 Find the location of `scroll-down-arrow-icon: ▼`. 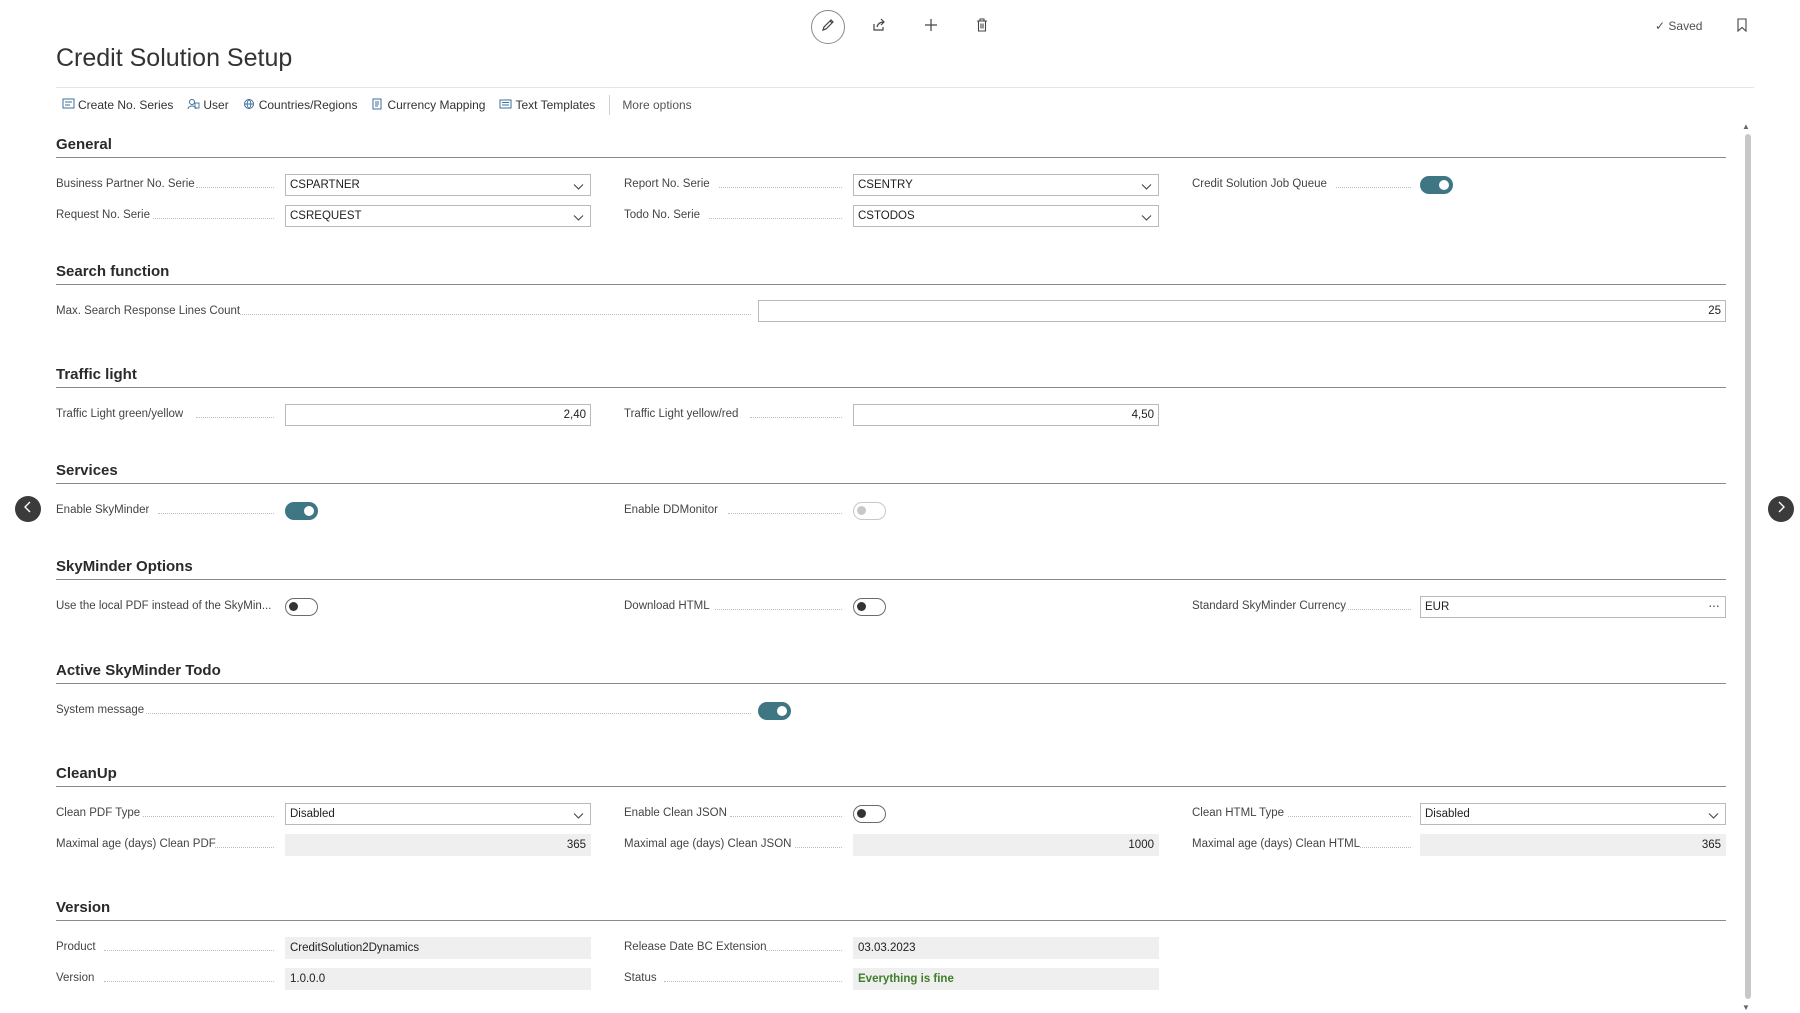

scroll-down-arrow-icon: ▼ is located at coordinates (1746, 1007).